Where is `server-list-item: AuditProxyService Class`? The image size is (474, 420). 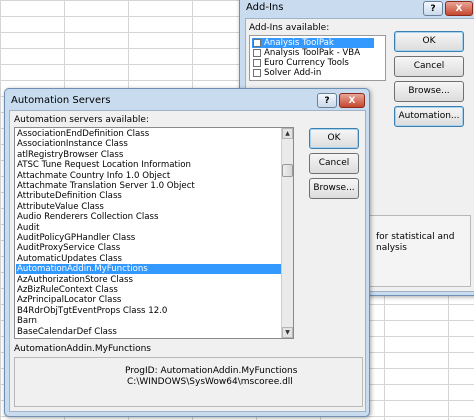
server-list-item: AuditProxyService Class is located at coordinates (148, 248).